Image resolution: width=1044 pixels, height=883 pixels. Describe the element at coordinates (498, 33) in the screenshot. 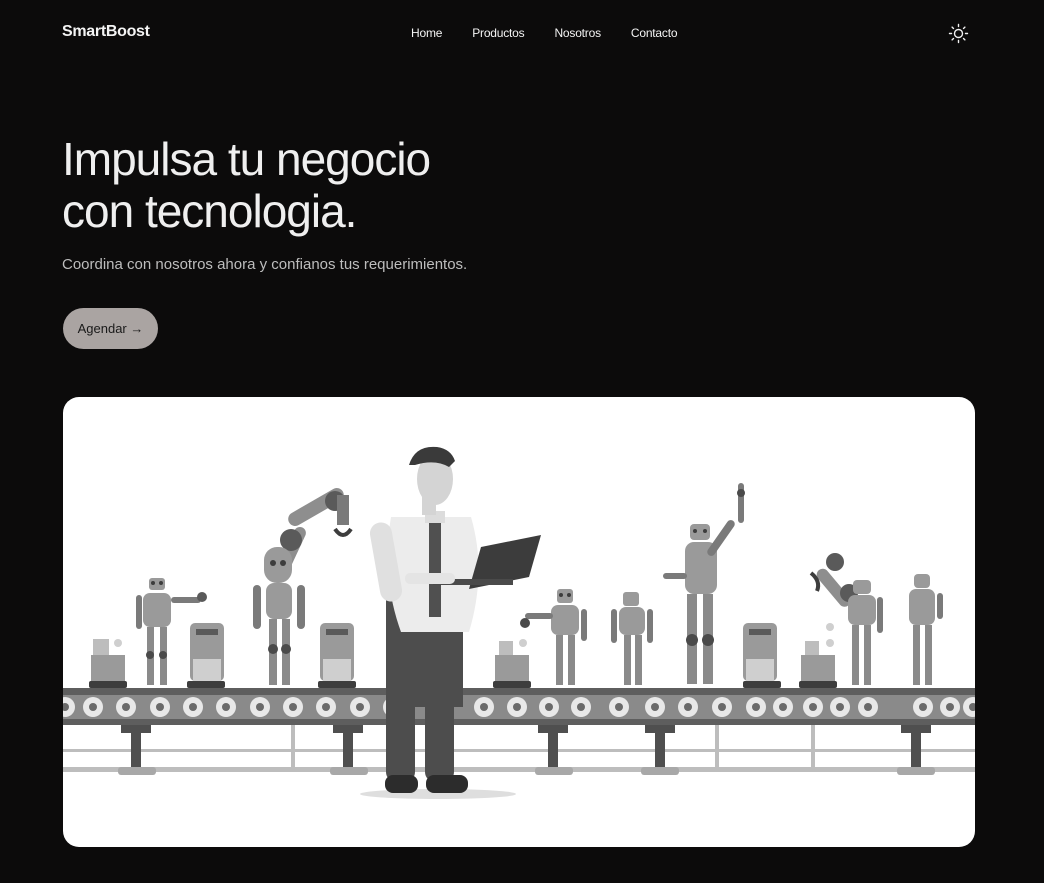

I see `nav-item-productos: Productos` at that location.